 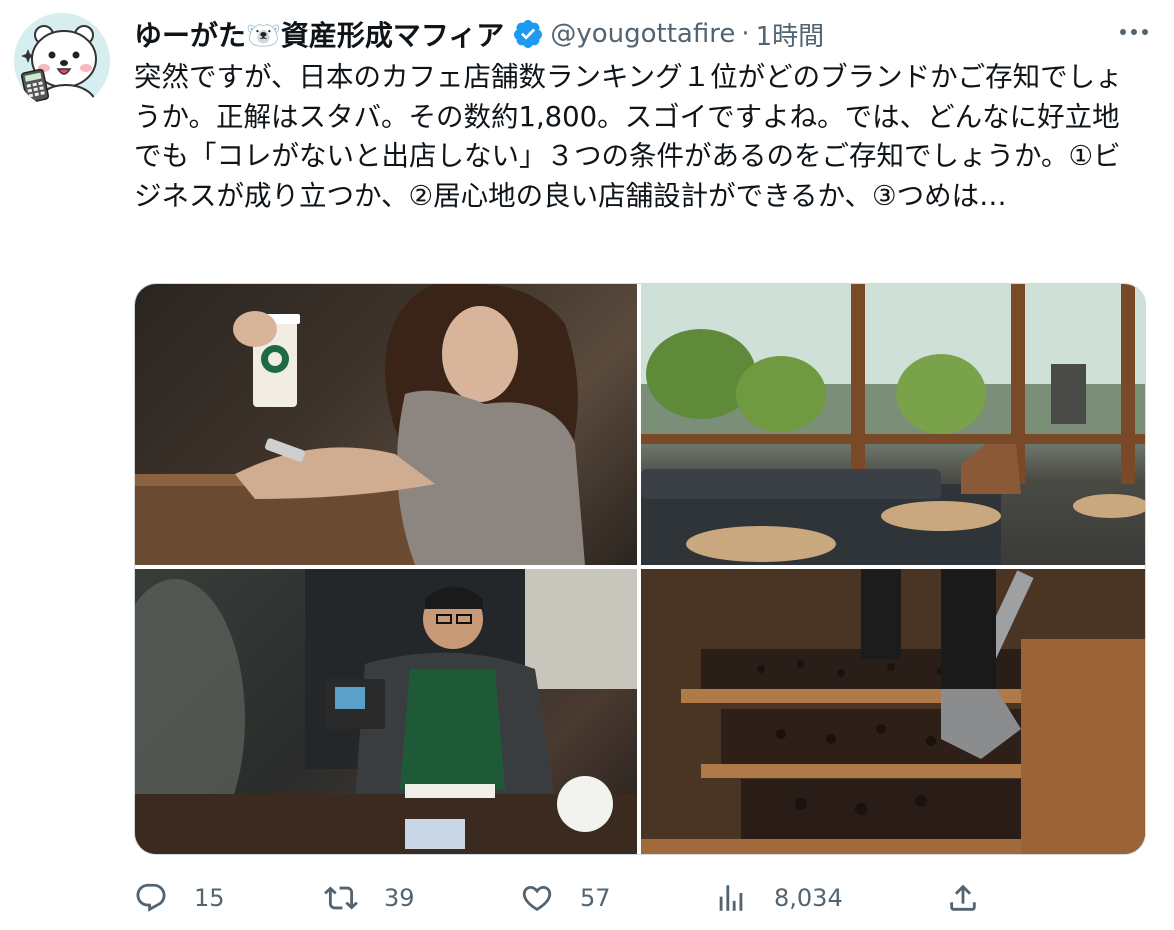 What do you see at coordinates (790, 34) in the screenshot?
I see `timestamp: 1時間` at bounding box center [790, 34].